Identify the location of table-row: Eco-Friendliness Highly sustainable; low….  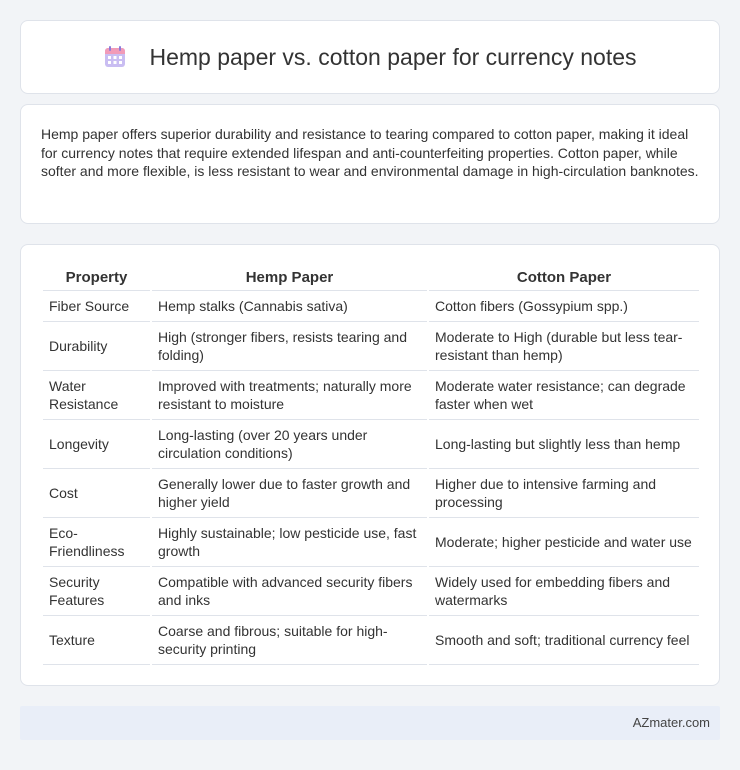
(371, 542).